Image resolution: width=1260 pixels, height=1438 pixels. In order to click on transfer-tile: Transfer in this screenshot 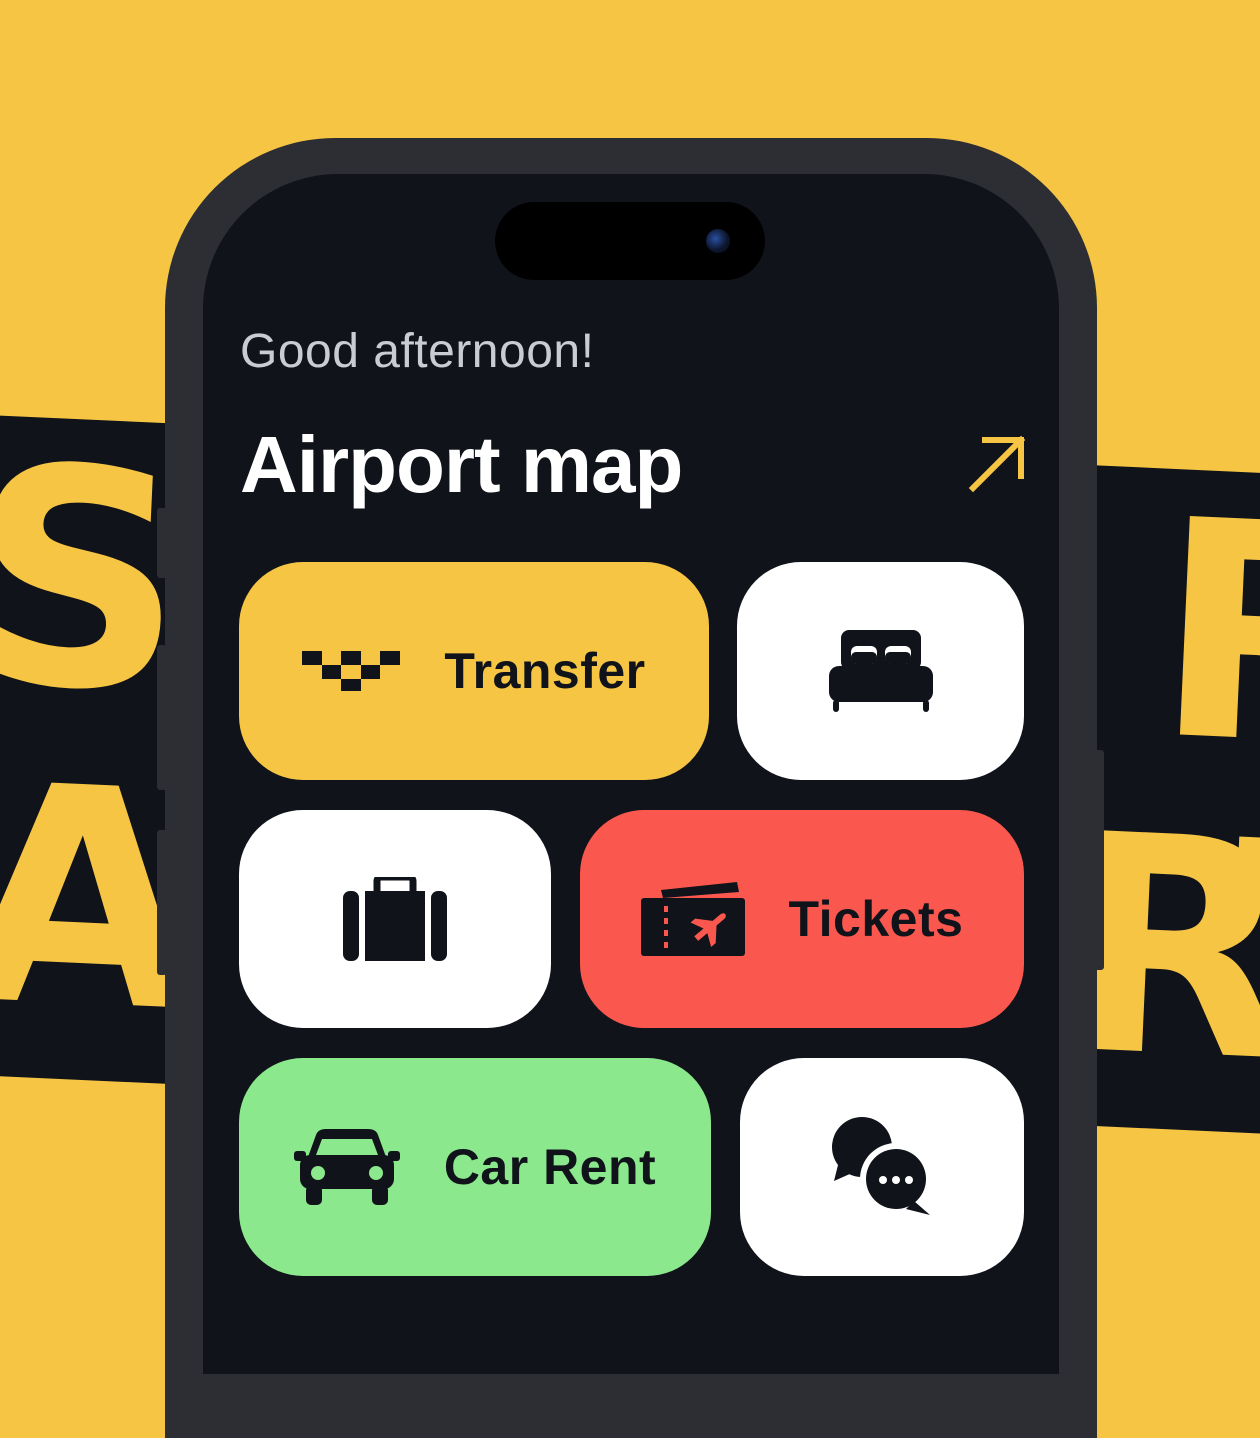, I will do `click(474, 671)`.